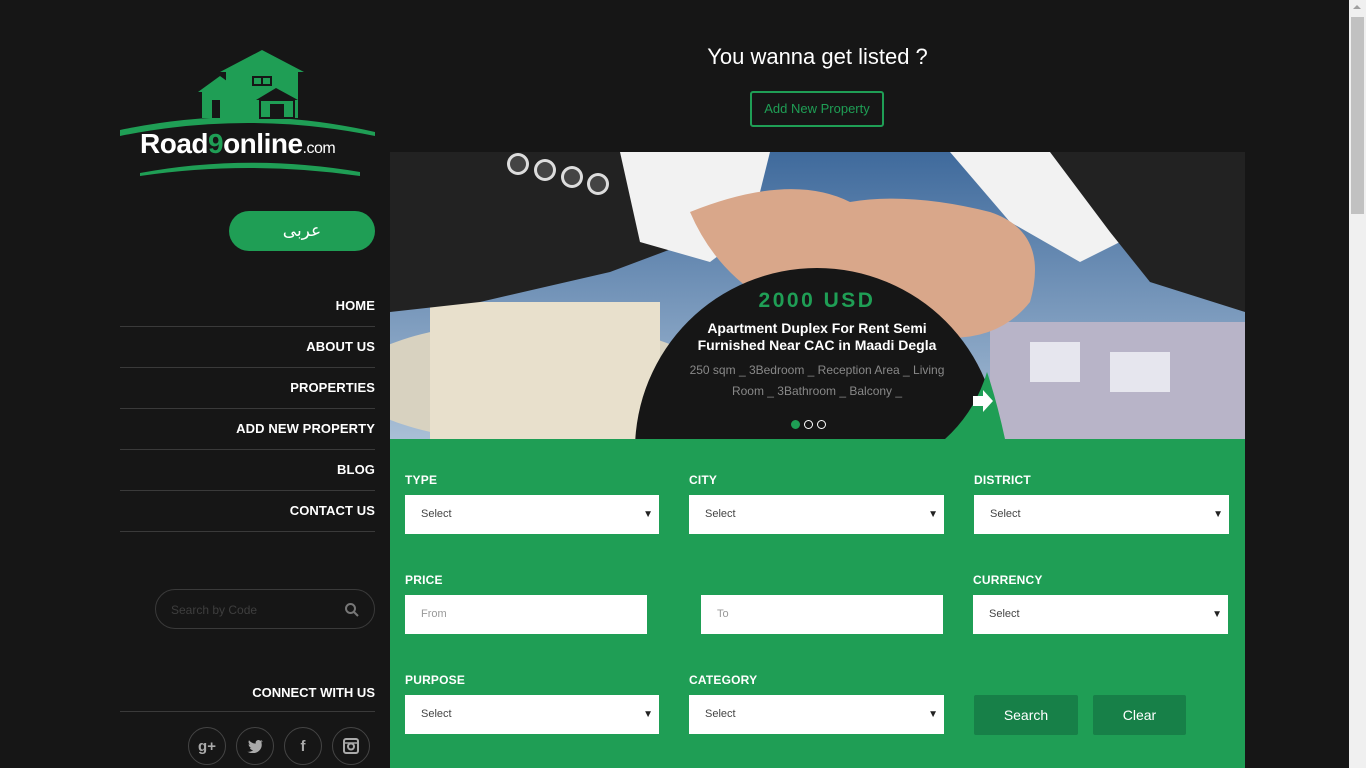  I want to click on district-label: DISTRICT, so click(1002, 480).